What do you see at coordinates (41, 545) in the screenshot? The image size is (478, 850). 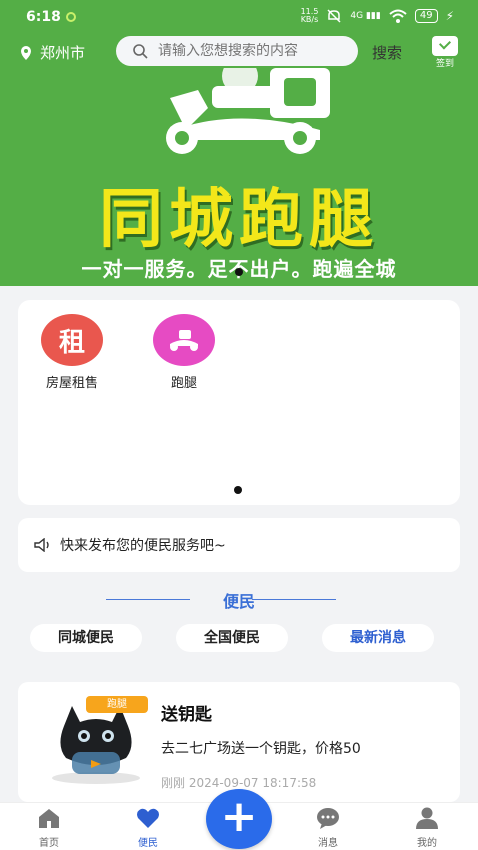 I see `speaker-icon` at bounding box center [41, 545].